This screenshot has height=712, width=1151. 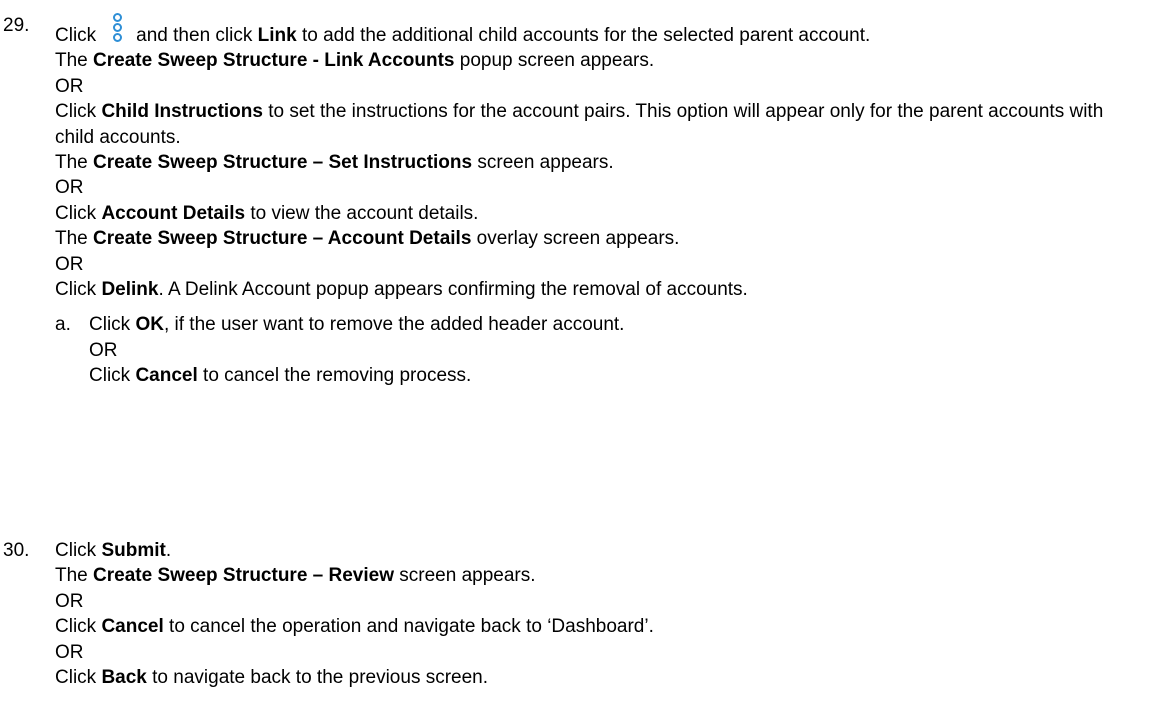 What do you see at coordinates (63, 325) in the screenshot?
I see `substep-letter: a.` at bounding box center [63, 325].